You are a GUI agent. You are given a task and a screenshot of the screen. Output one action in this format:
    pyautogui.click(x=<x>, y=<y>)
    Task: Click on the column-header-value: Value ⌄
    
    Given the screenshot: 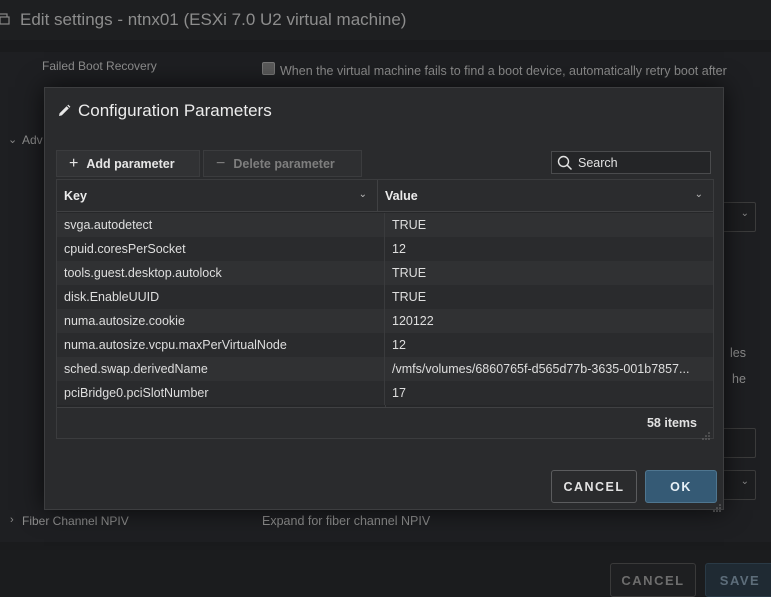 What is the action you would take?
    pyautogui.click(x=545, y=196)
    